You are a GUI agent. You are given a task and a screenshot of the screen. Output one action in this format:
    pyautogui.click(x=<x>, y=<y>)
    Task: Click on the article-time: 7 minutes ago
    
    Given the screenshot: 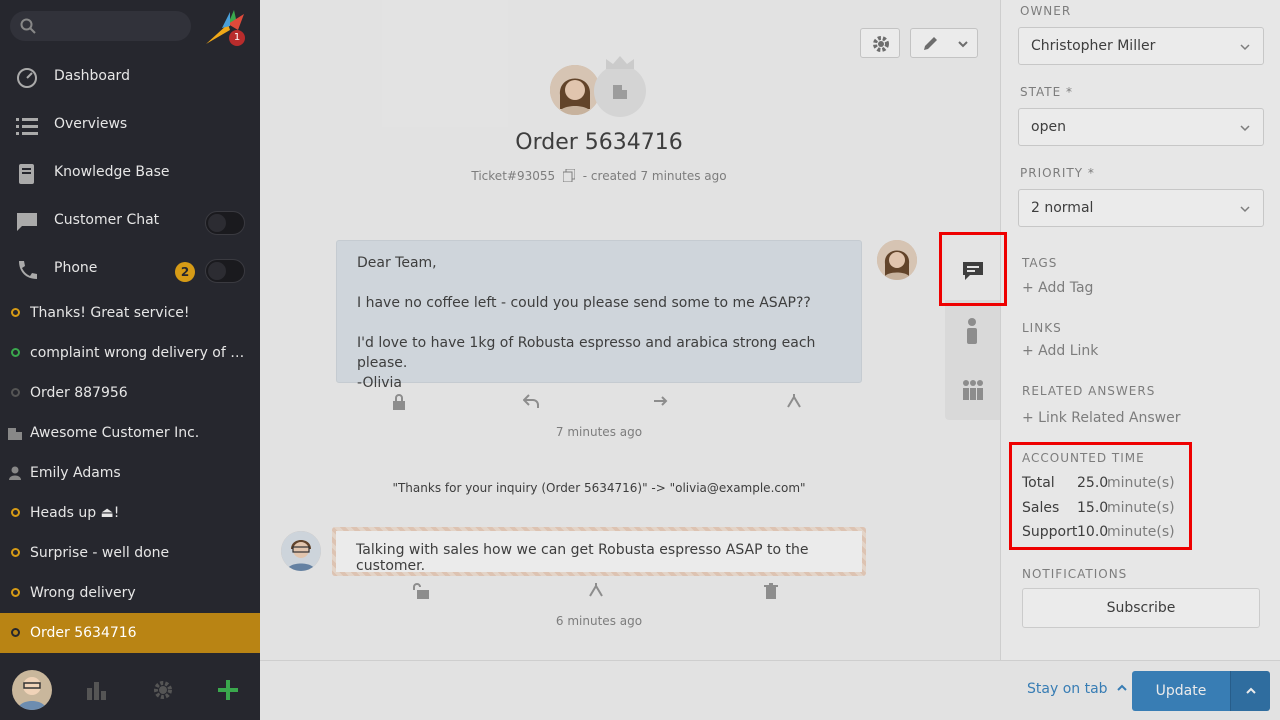 What is the action you would take?
    pyautogui.click(x=599, y=432)
    